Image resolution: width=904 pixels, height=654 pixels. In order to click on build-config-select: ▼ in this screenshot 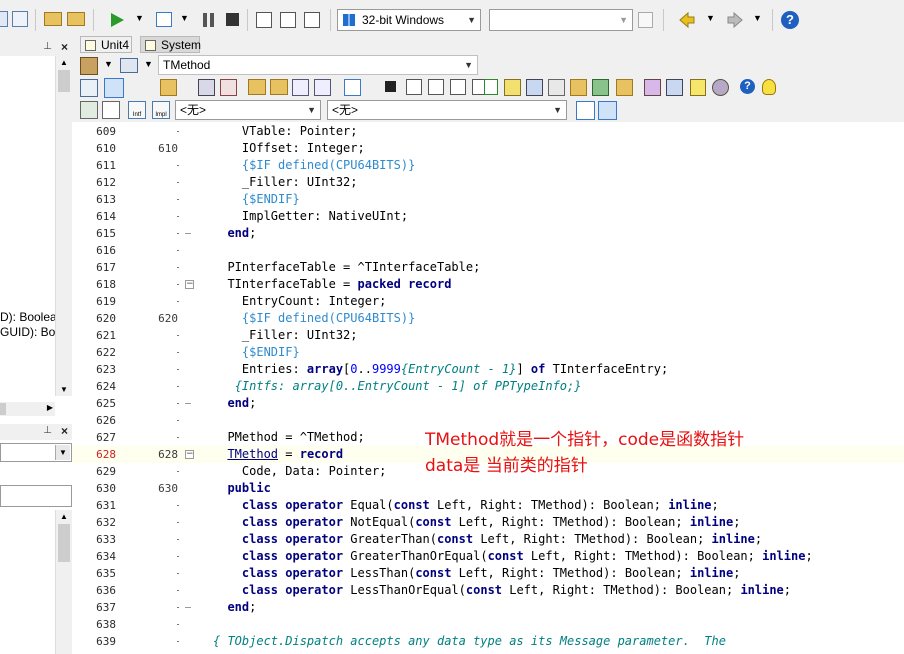, I will do `click(561, 20)`.